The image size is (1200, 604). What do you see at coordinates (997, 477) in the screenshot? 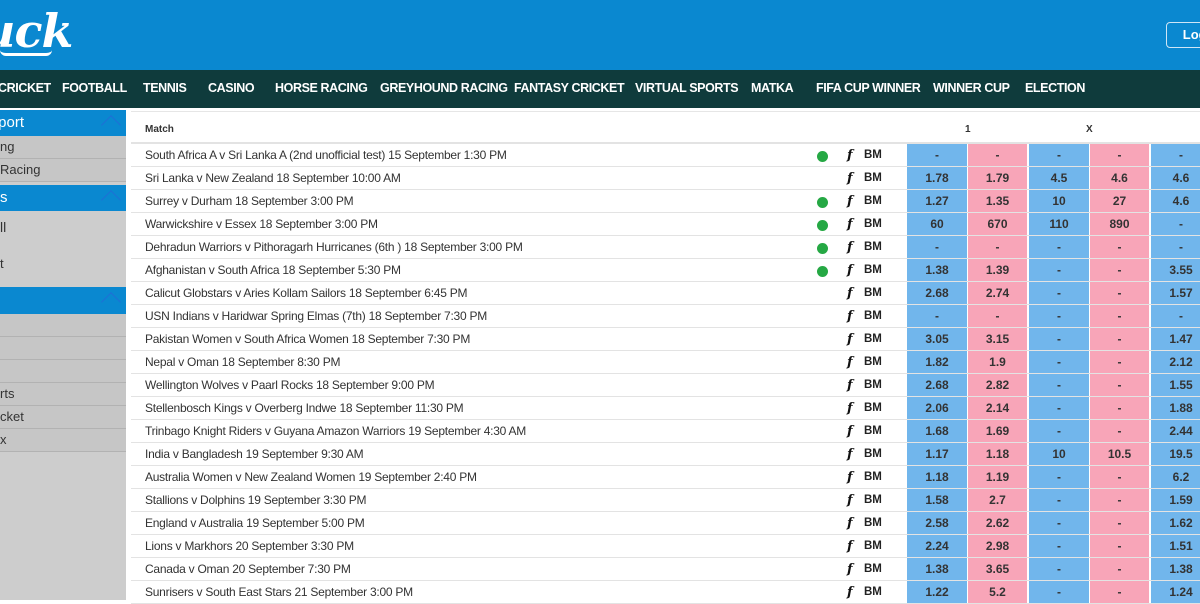
I see `odds-lay-1: 1.19` at bounding box center [997, 477].